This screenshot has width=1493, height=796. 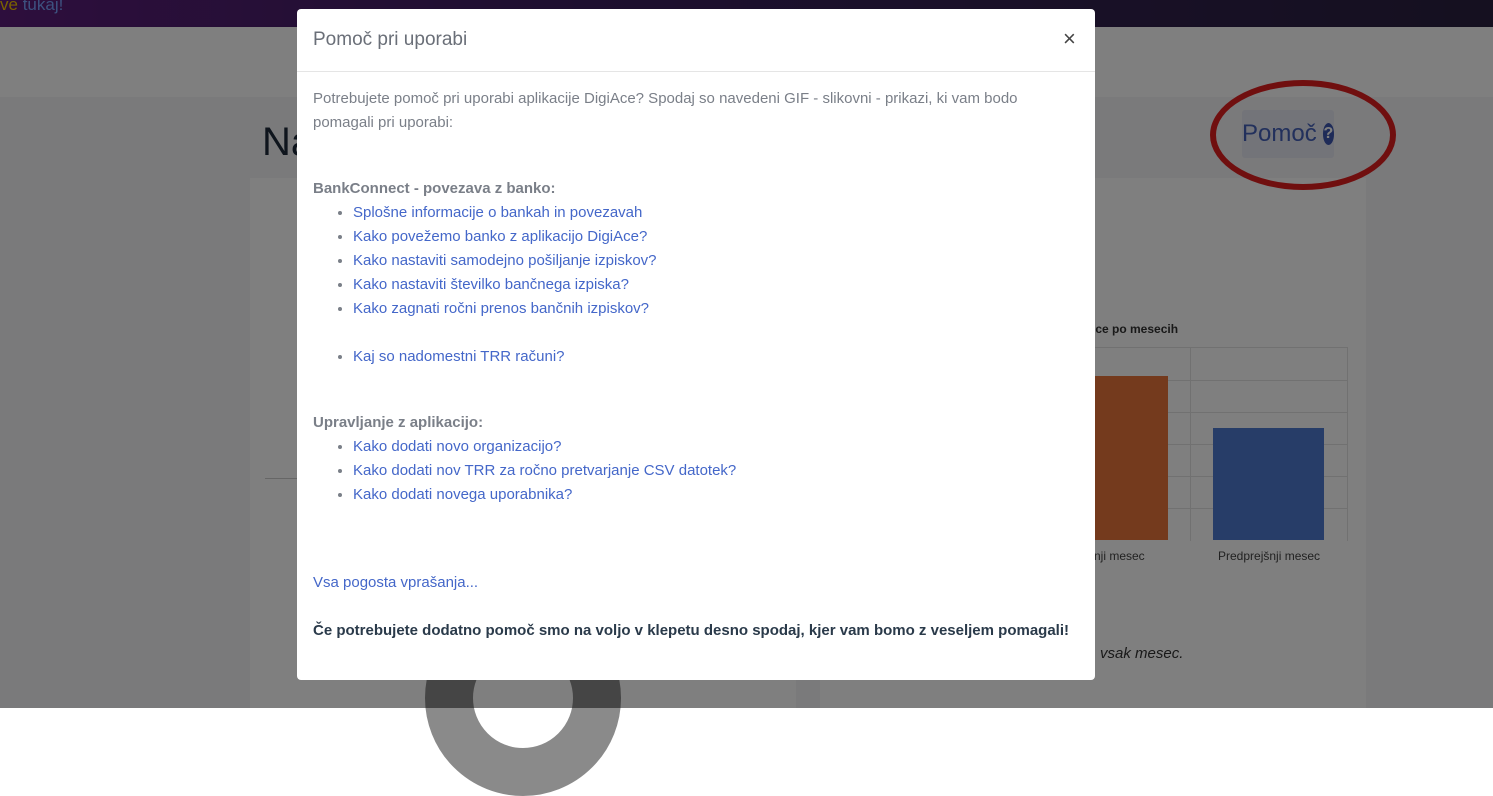 I want to click on section-title-app: Upravljanje z aplikacijo:, so click(x=398, y=422).